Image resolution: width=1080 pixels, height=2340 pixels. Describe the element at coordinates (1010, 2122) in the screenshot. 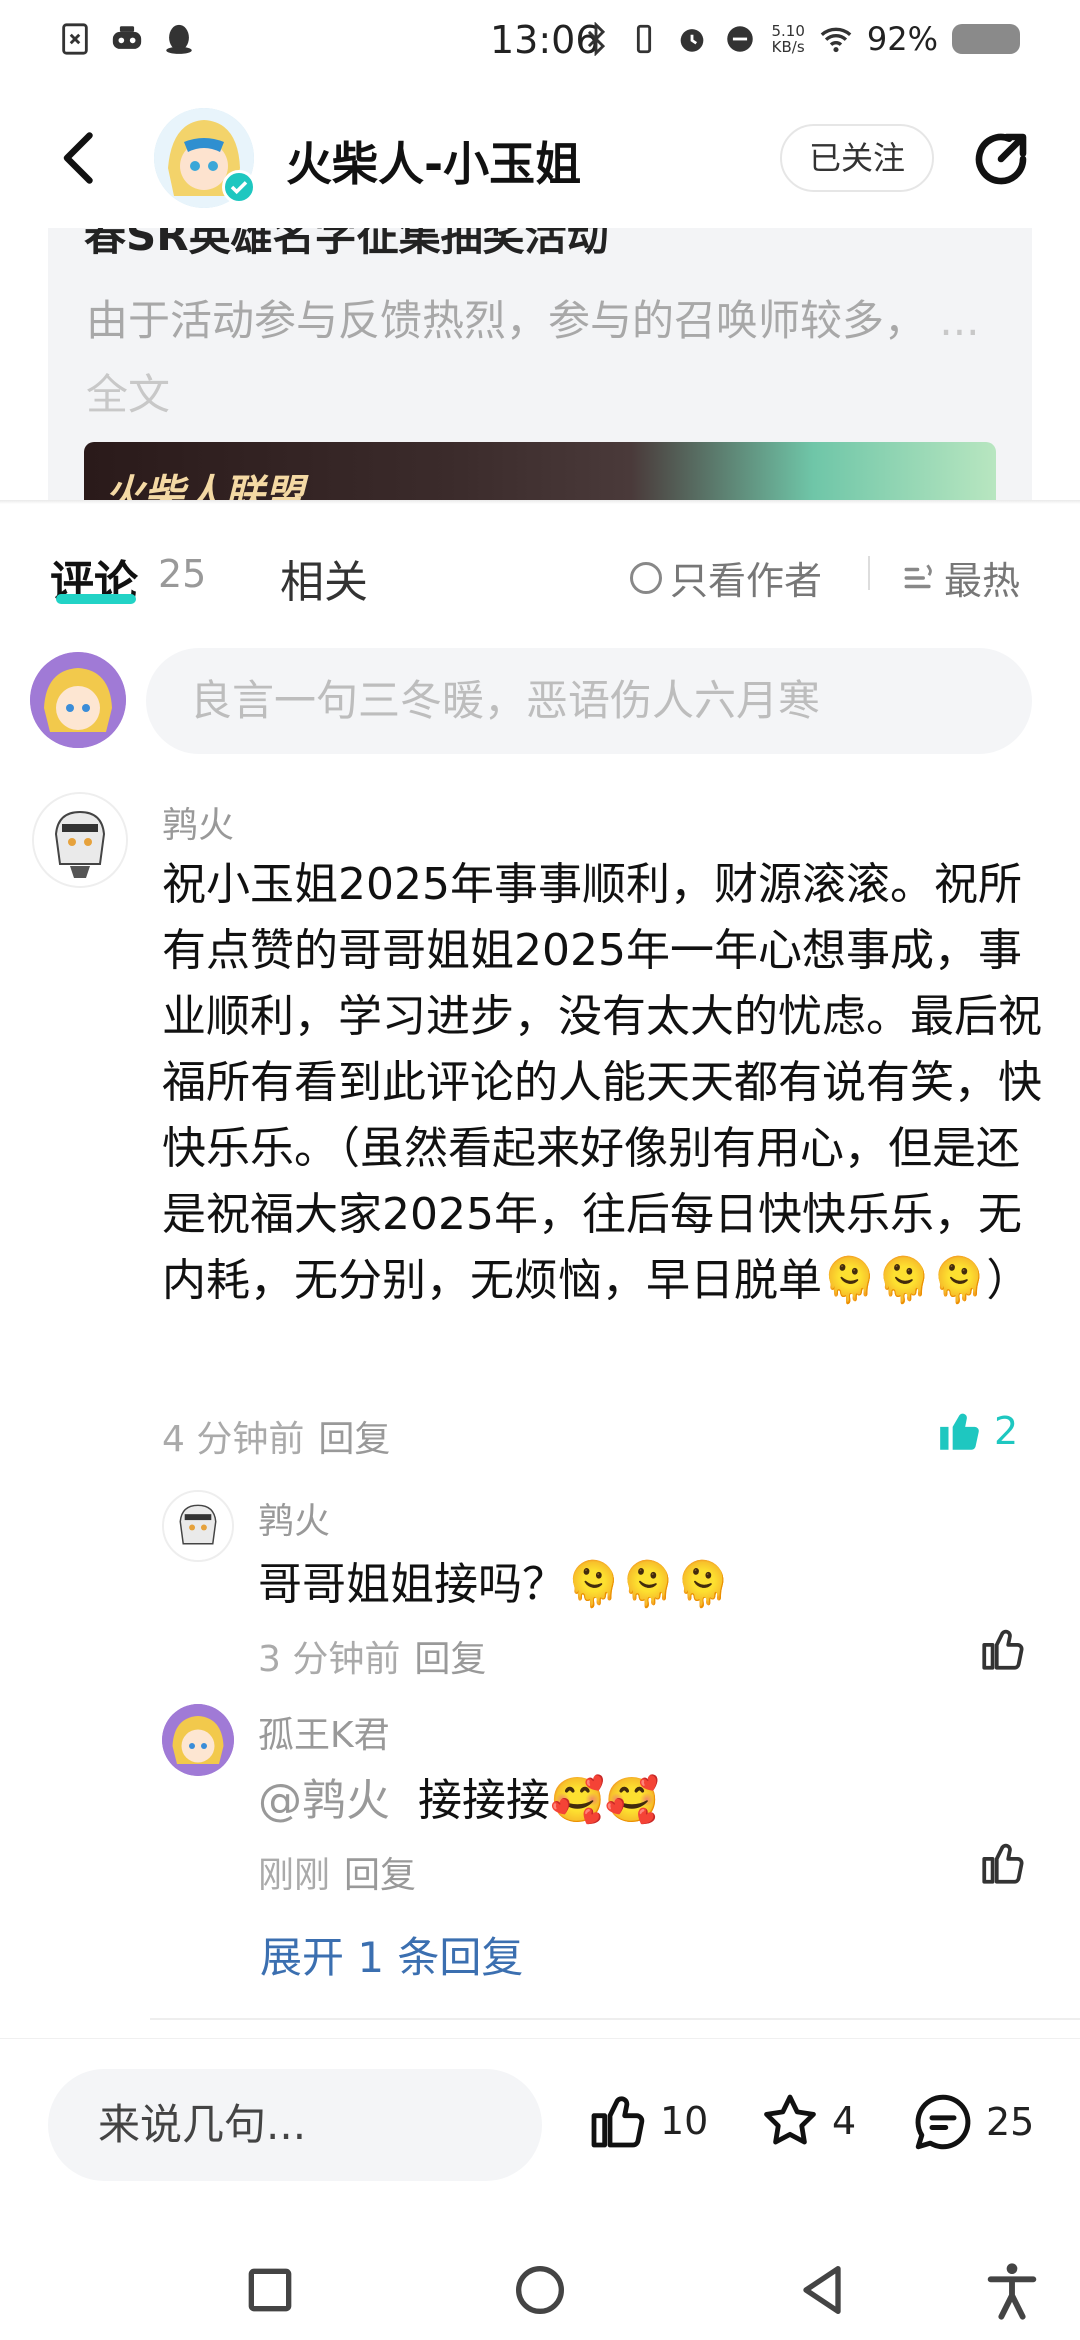

I see `comment-count: 25` at that location.